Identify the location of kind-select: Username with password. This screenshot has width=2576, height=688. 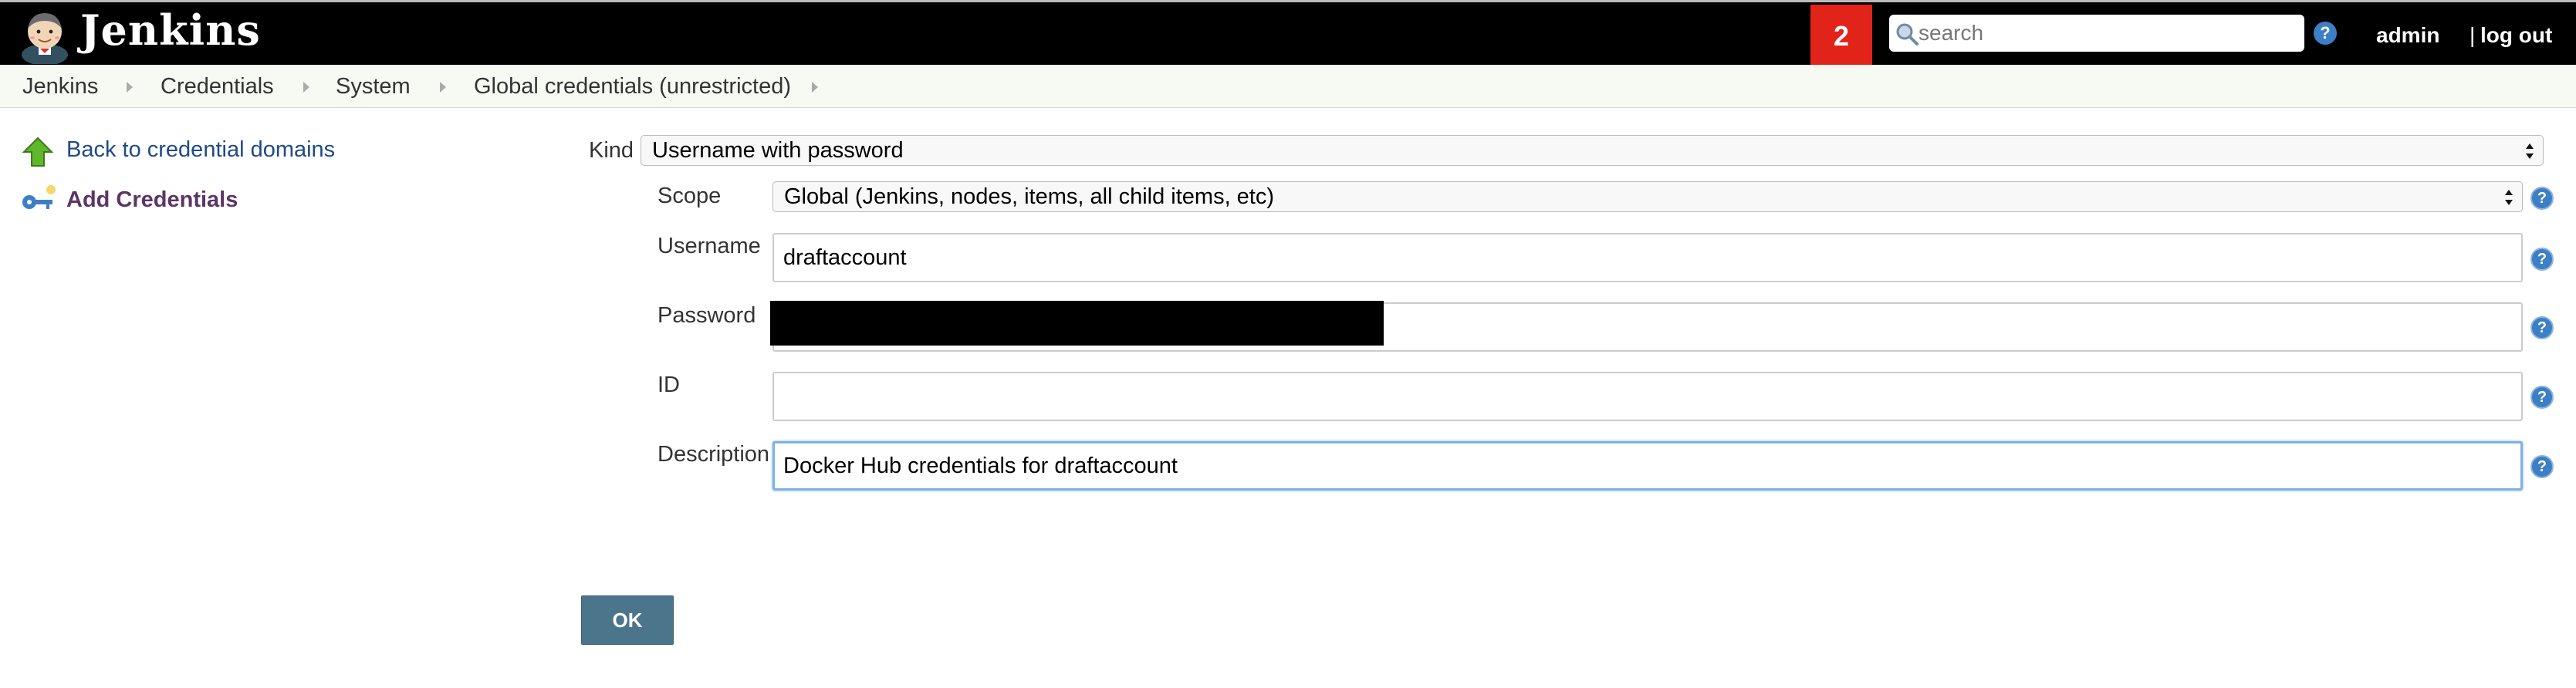
(1593, 150).